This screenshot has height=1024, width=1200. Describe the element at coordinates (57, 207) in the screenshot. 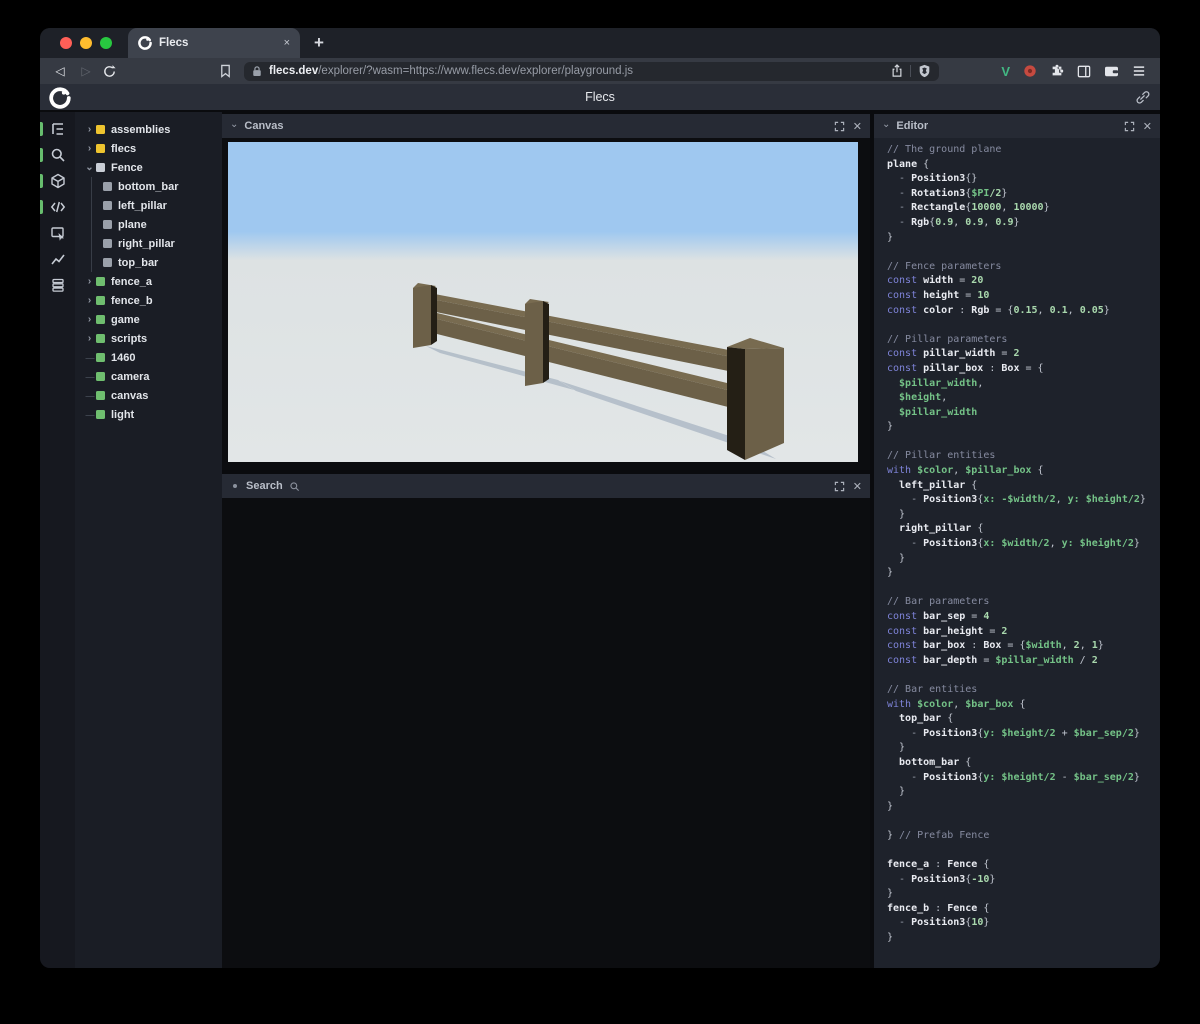

I see `sidebar-code-icon` at that location.